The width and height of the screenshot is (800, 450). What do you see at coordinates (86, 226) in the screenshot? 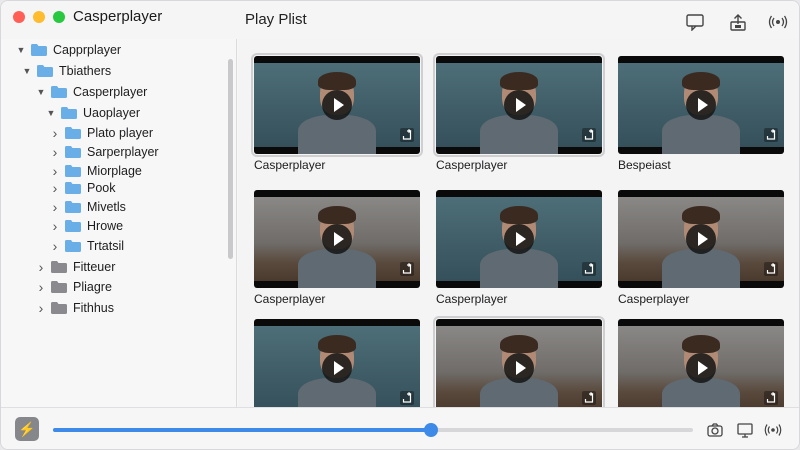
I see `sidebar-item: › Hrowe` at bounding box center [86, 226].